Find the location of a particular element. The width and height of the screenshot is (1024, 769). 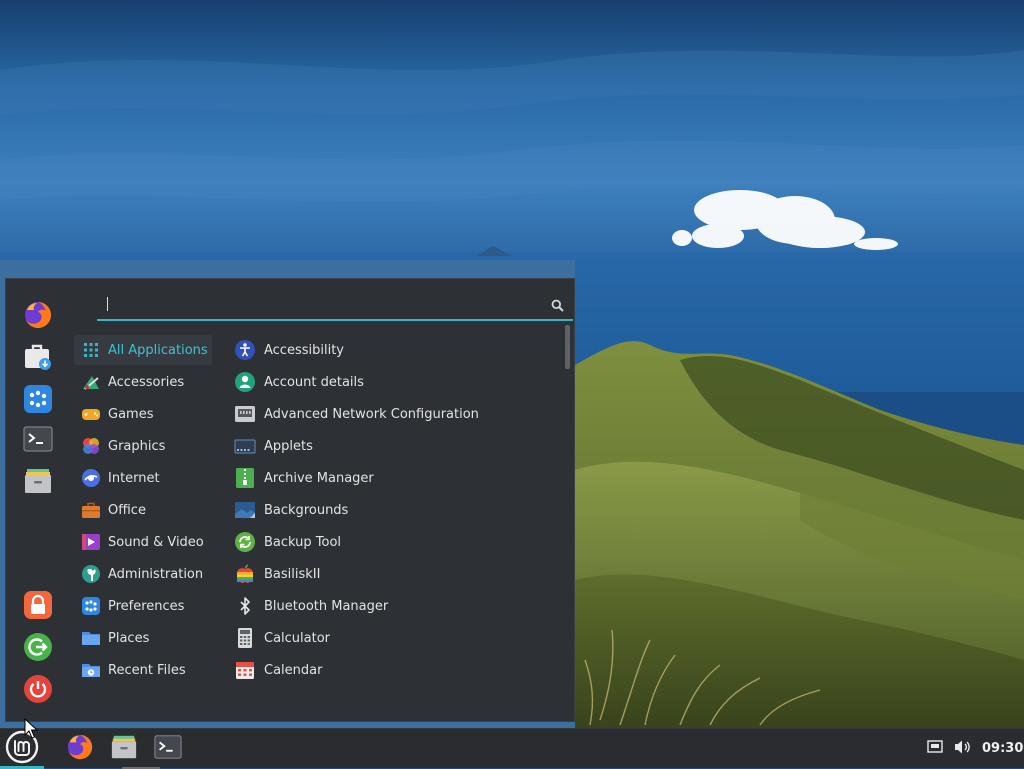

category-internet: Internet is located at coordinates (143, 478).